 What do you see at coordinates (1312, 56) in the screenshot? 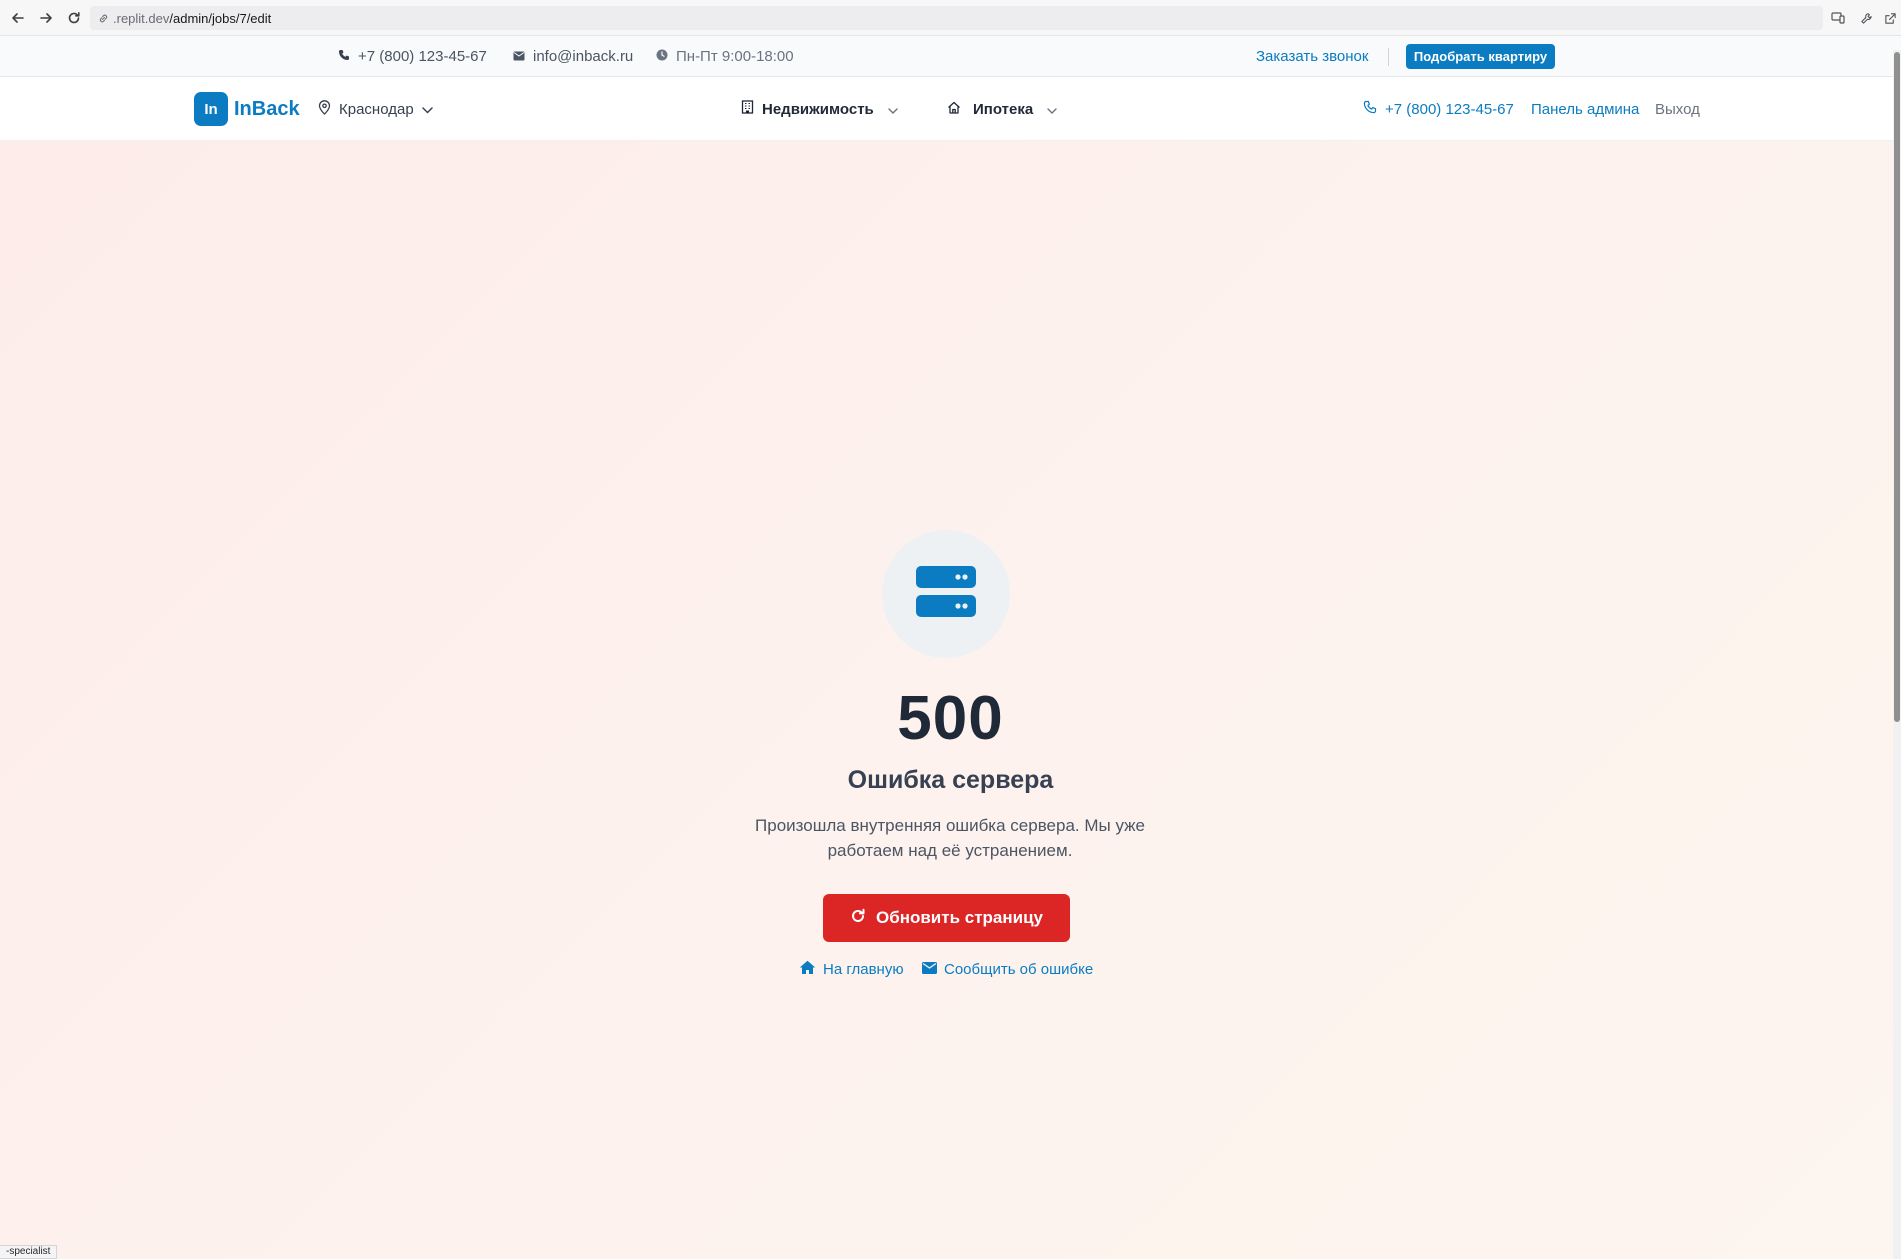
I see `request-callback-link: Заказать звонок` at bounding box center [1312, 56].